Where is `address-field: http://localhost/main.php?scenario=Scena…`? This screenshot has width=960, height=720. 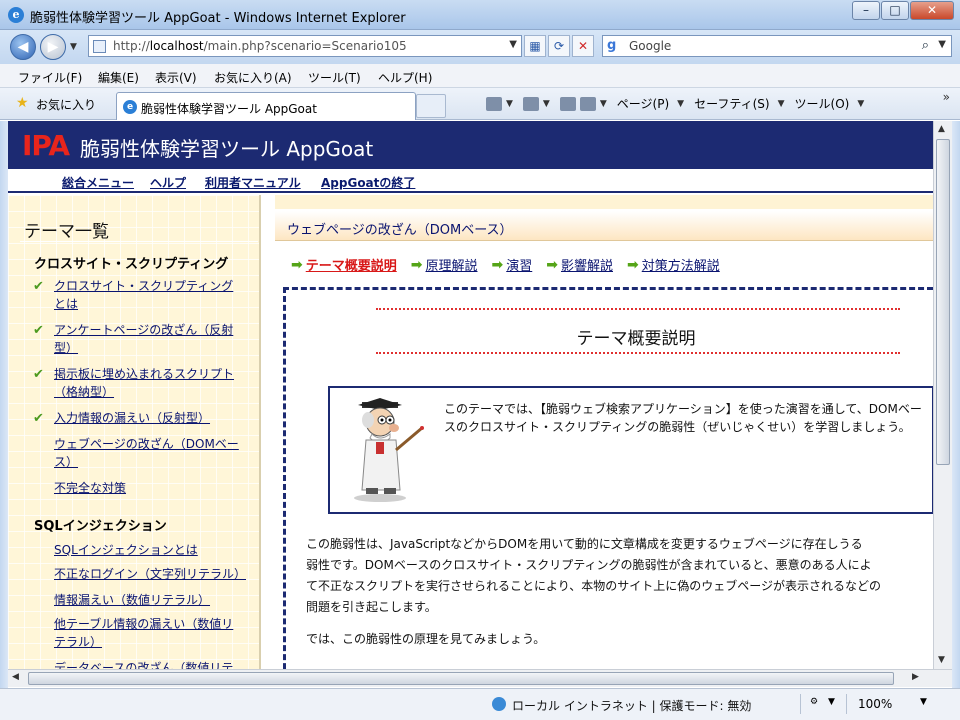 address-field: http://localhost/main.php?scenario=Scena… is located at coordinates (305, 46).